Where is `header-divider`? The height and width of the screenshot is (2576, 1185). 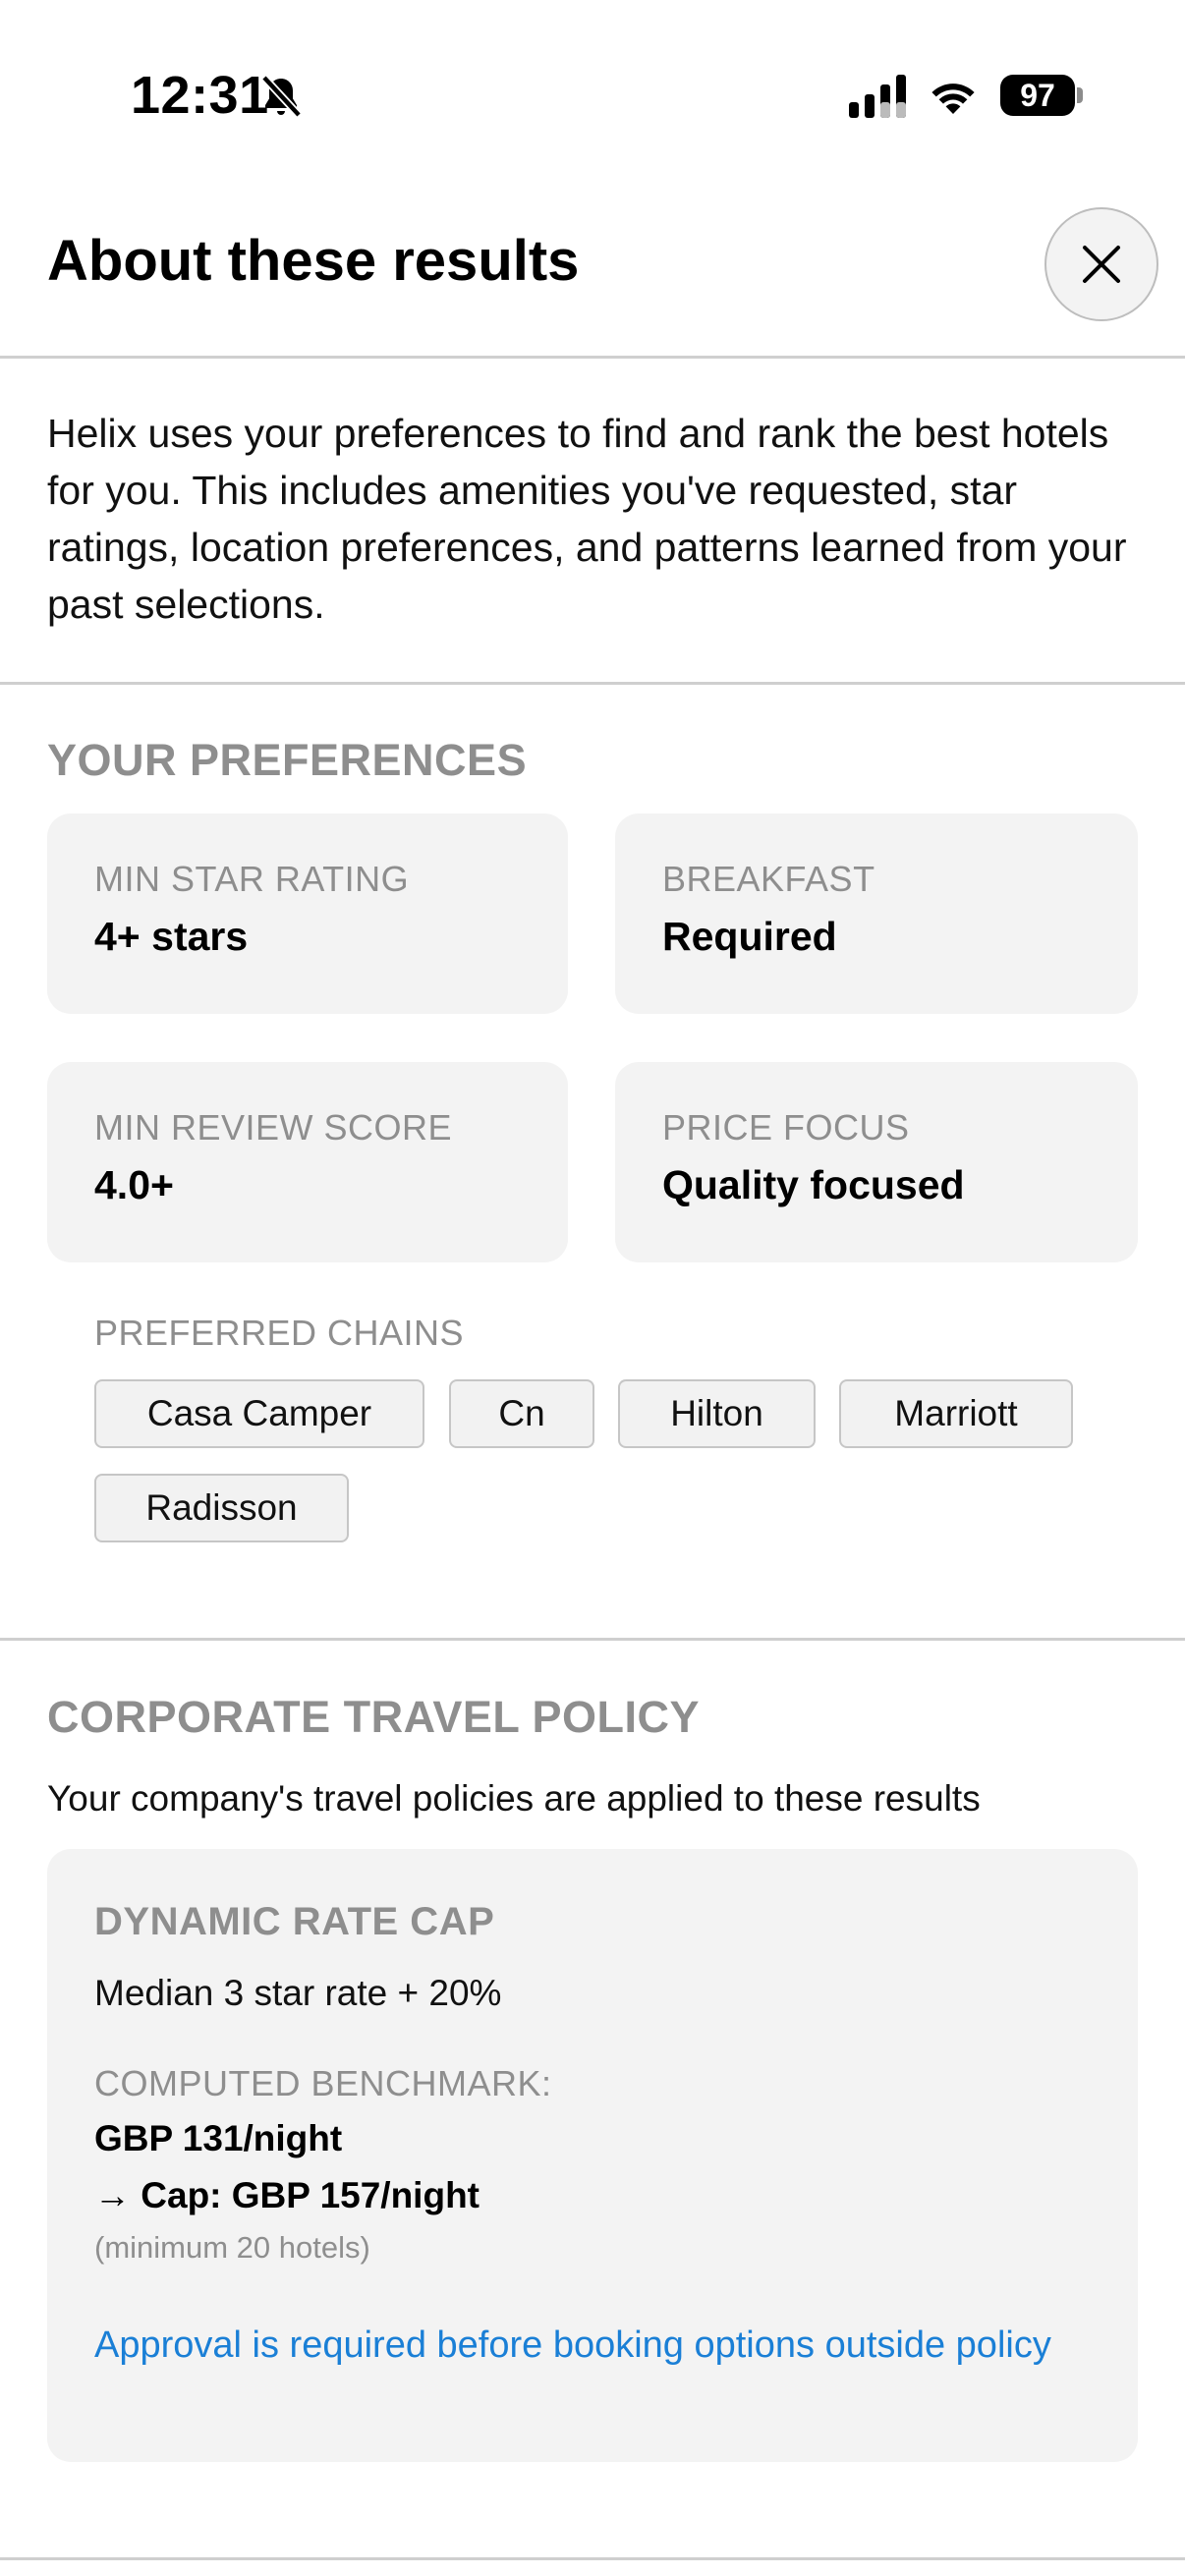 header-divider is located at coordinates (592, 357).